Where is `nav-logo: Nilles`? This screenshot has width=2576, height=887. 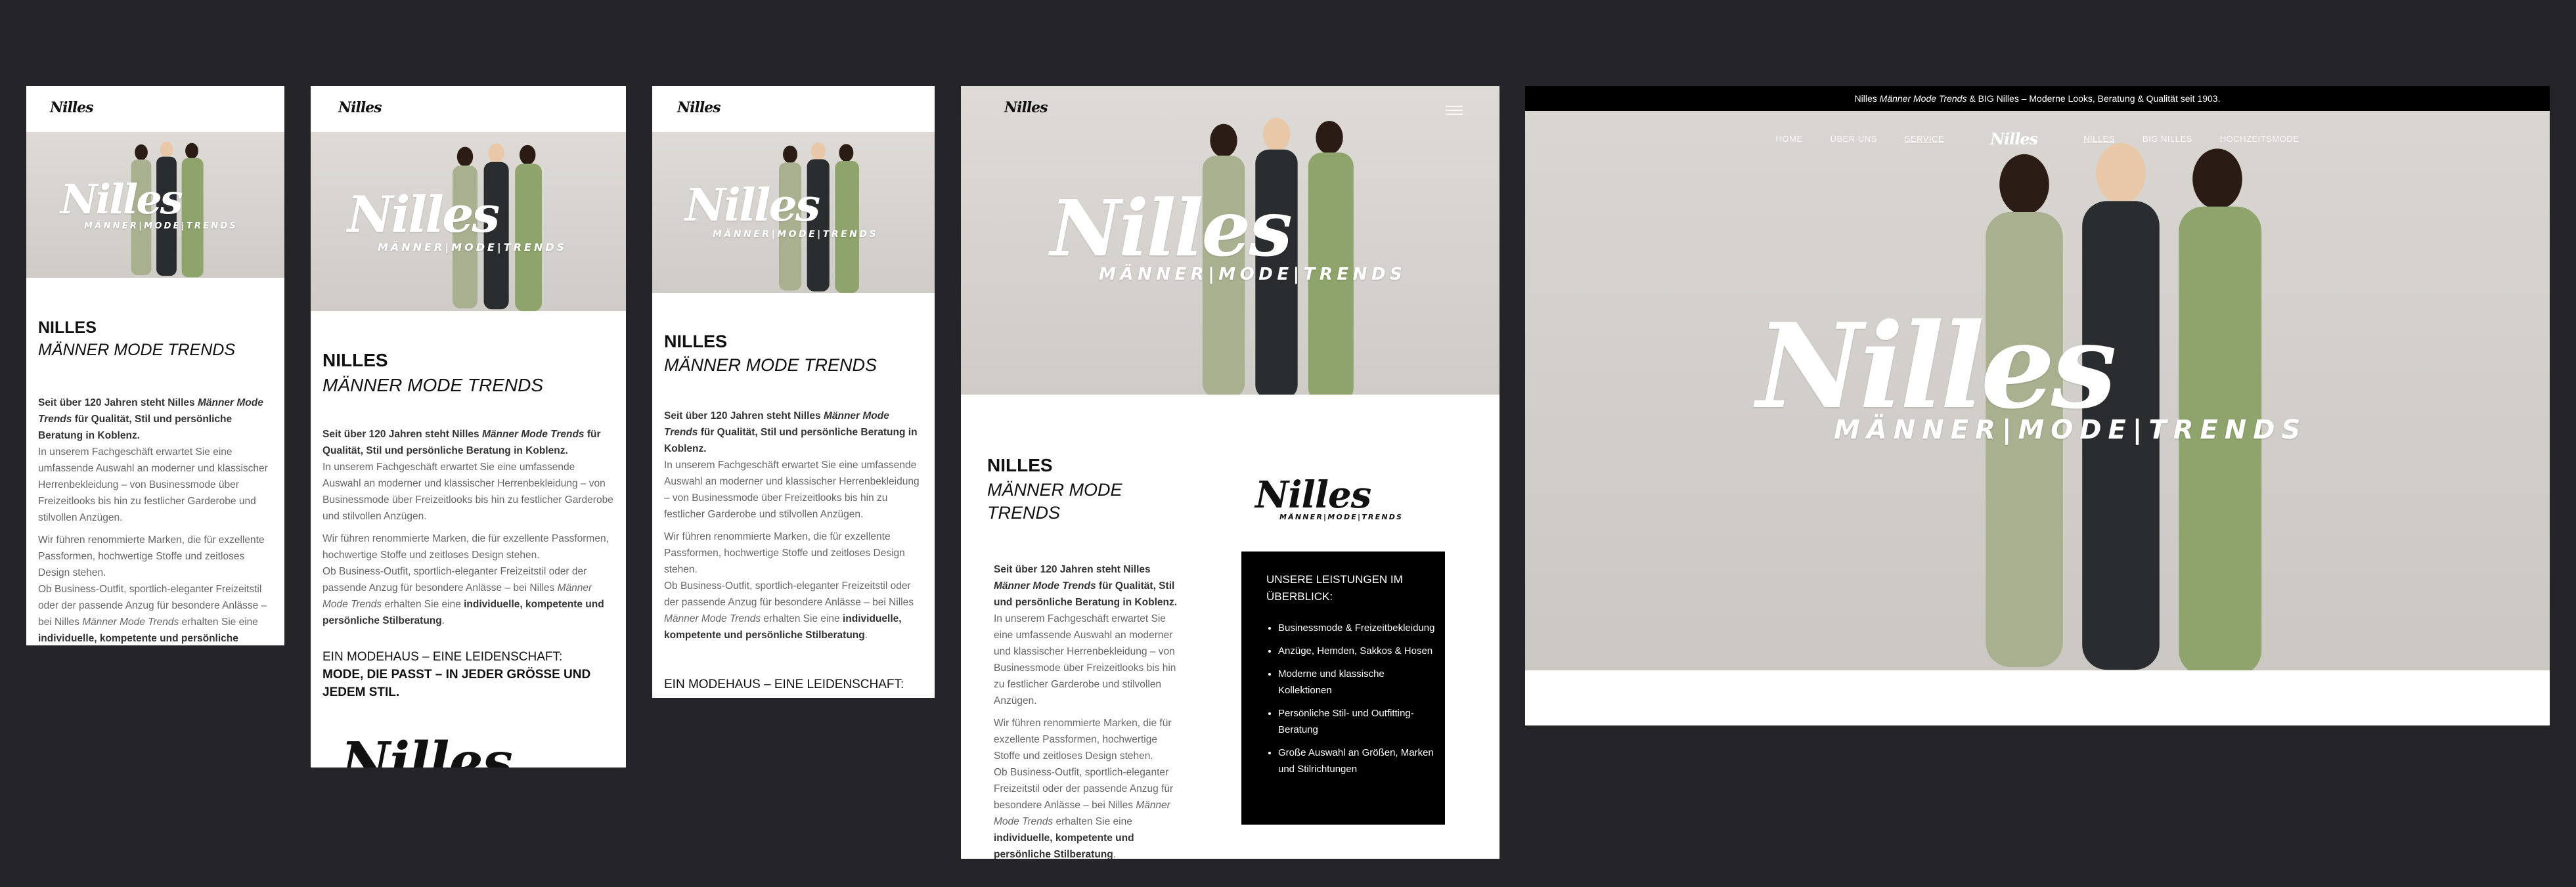
nav-logo: Nilles is located at coordinates (2014, 138).